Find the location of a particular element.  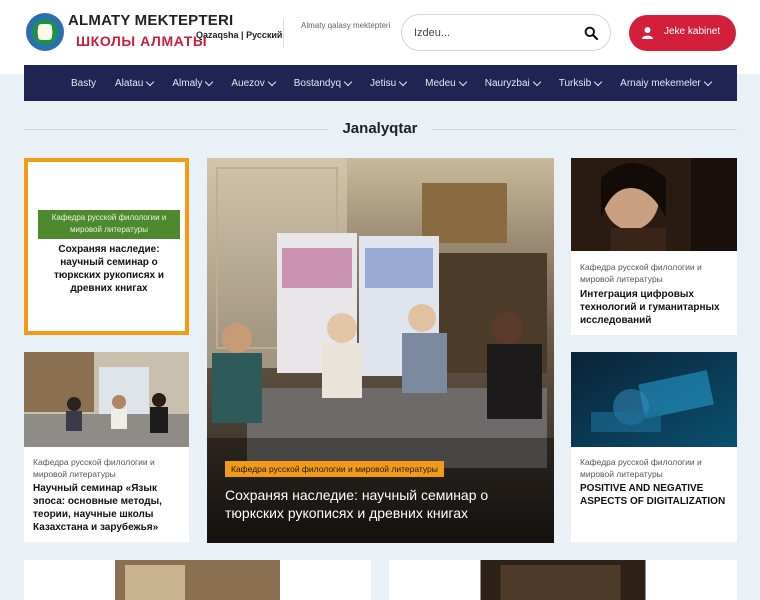

logo-emblem-icon is located at coordinates (45, 32).